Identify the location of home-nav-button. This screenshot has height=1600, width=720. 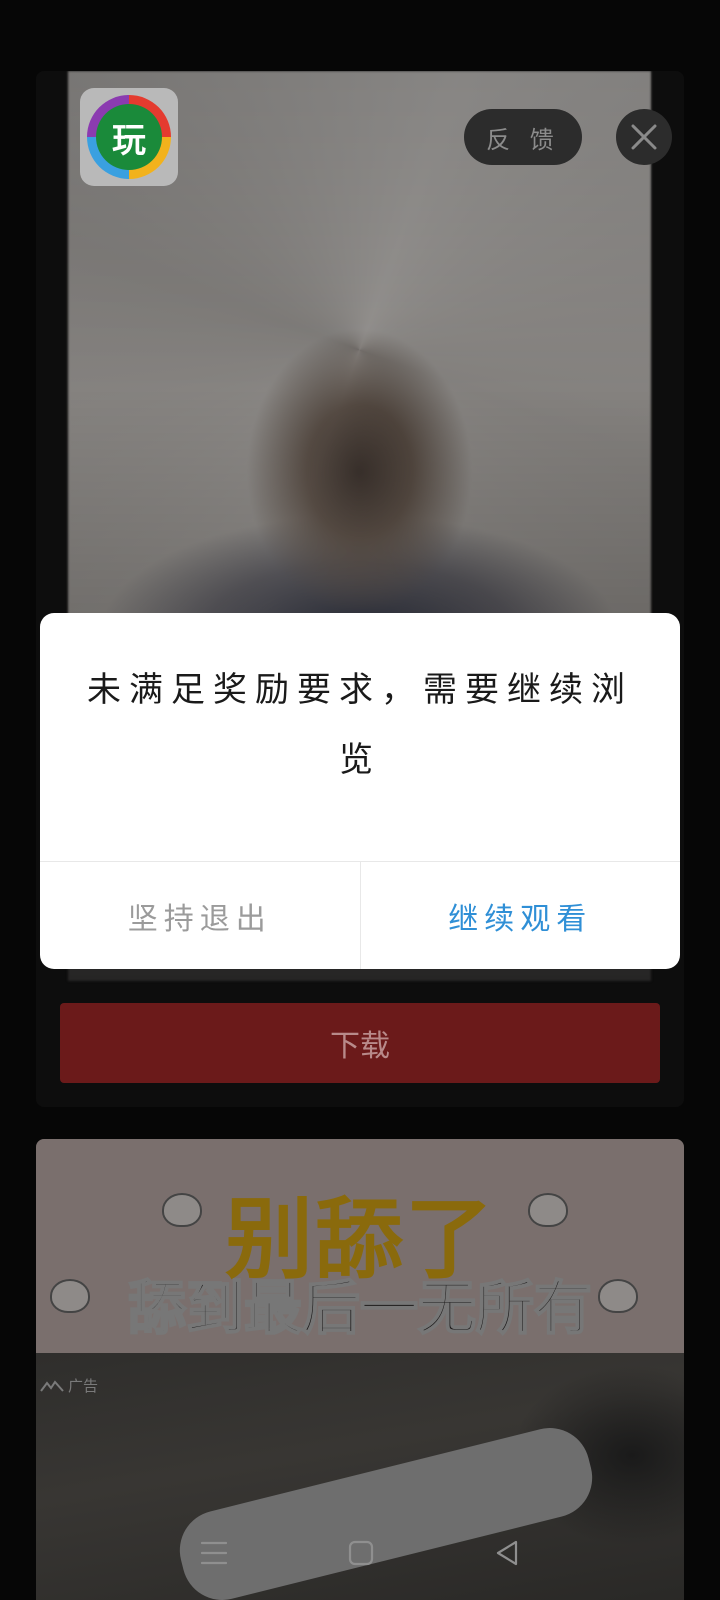
(361, 1555).